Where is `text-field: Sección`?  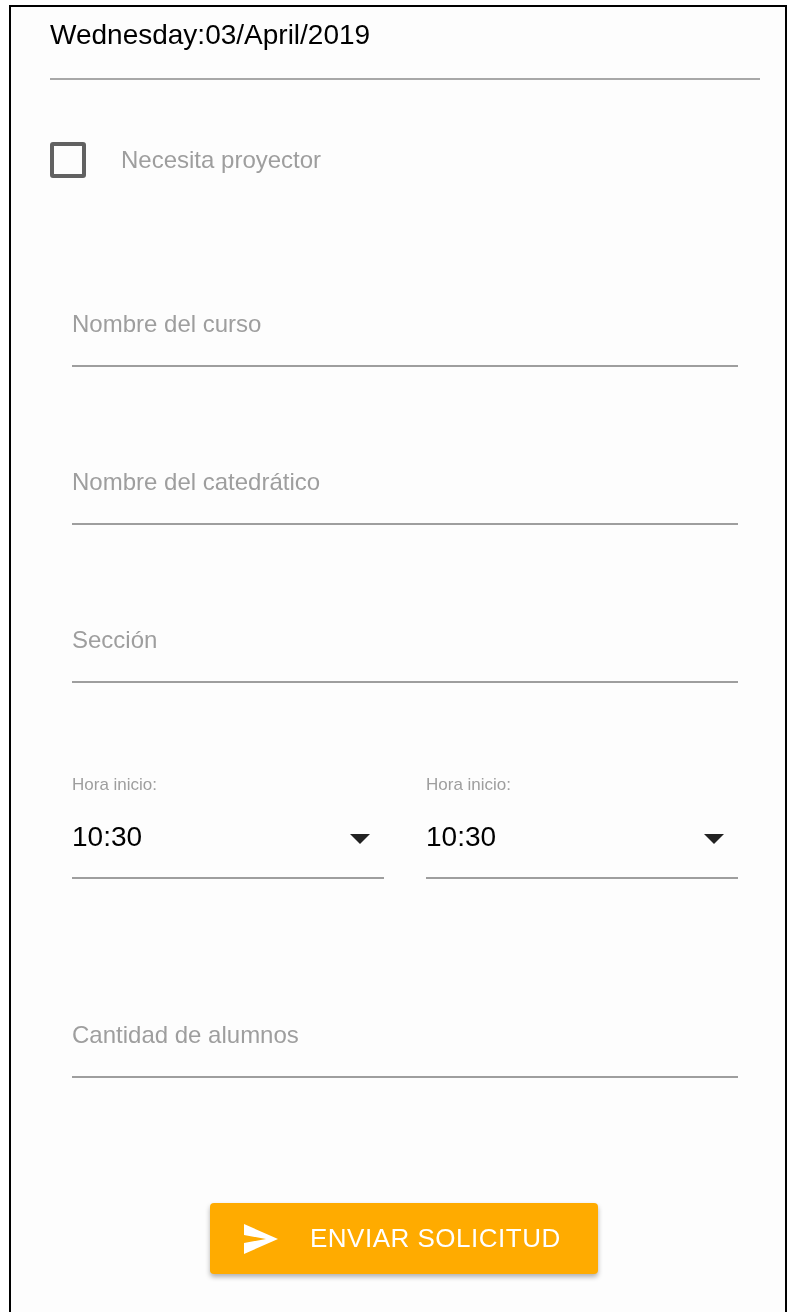 text-field: Sección is located at coordinates (405, 652).